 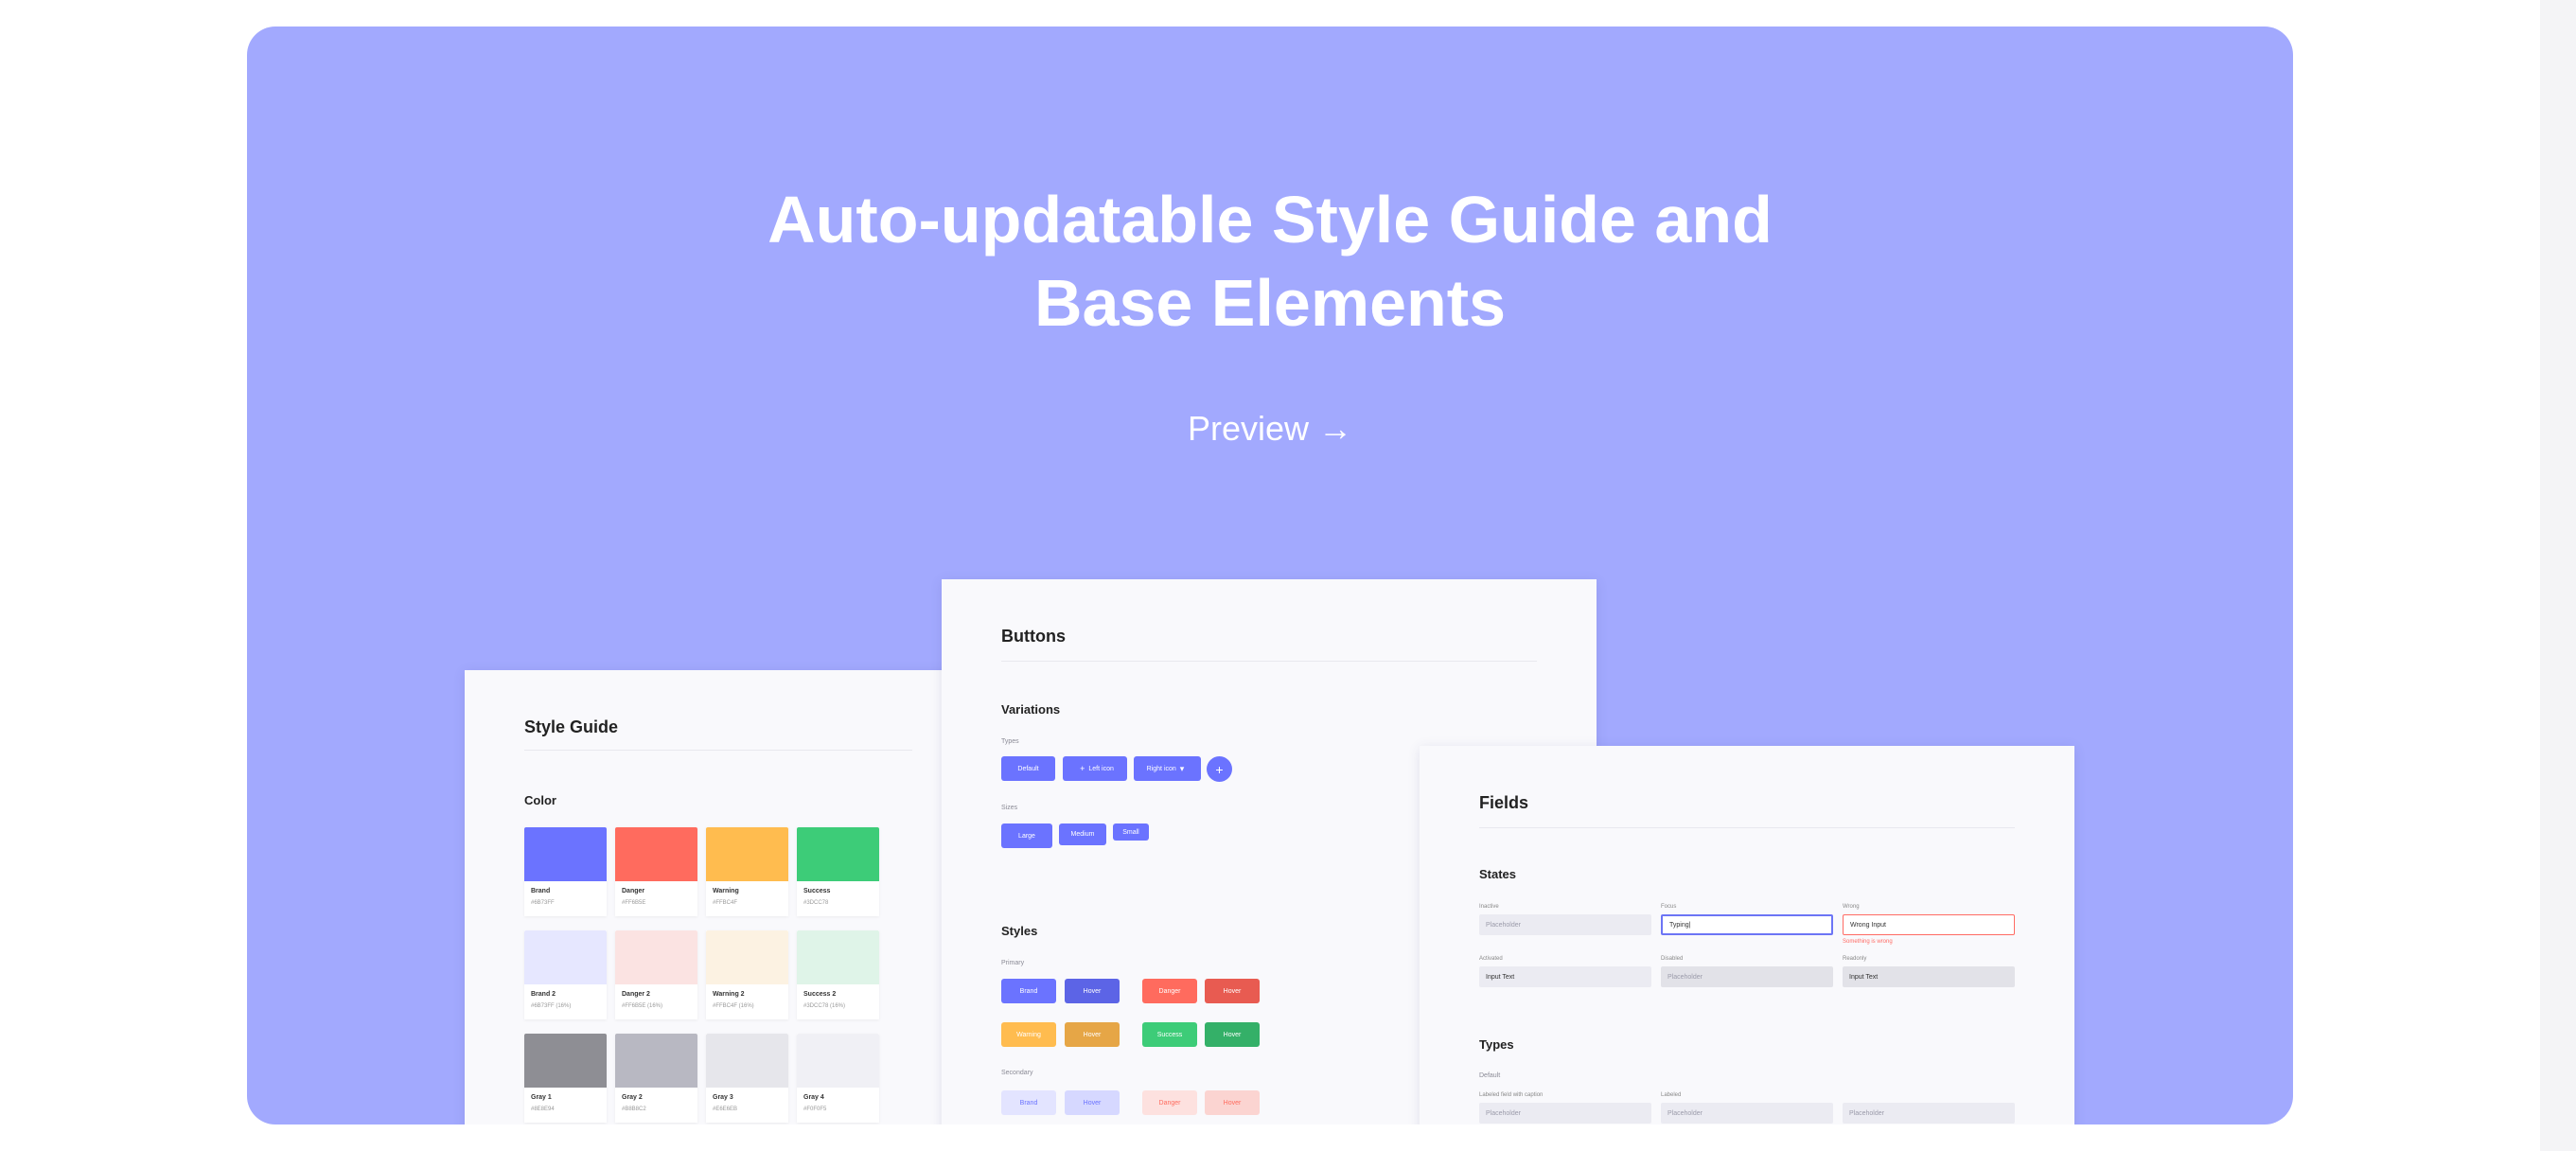 I want to click on swatch-name: Gray 3, so click(x=723, y=1097).